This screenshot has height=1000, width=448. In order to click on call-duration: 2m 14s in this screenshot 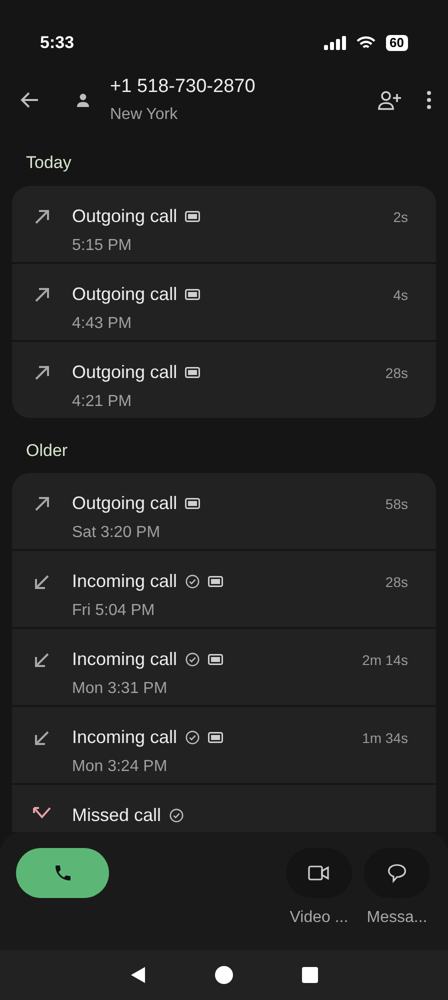, I will do `click(385, 660)`.